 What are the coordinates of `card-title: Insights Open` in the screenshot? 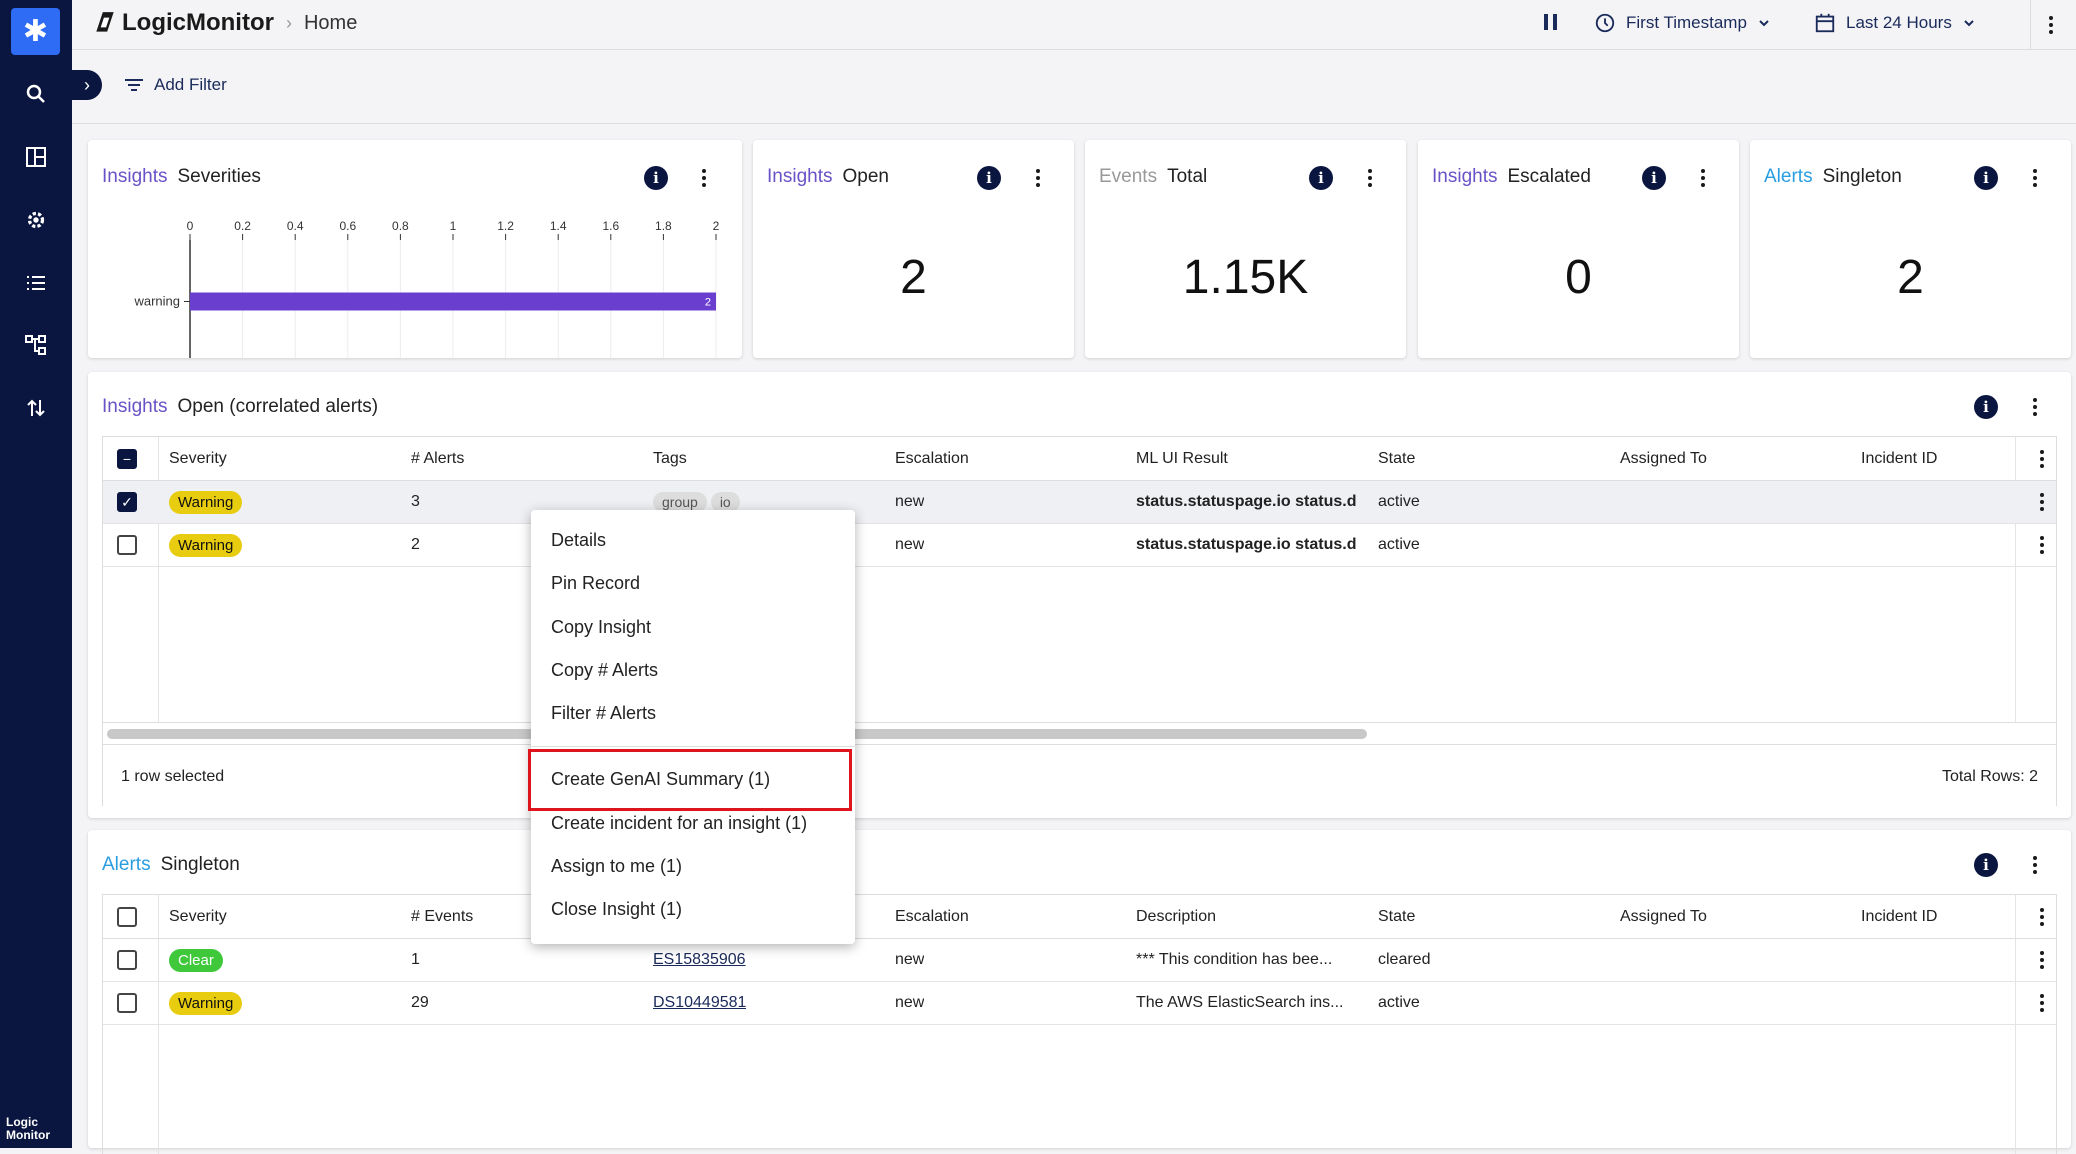 It's located at (828, 176).